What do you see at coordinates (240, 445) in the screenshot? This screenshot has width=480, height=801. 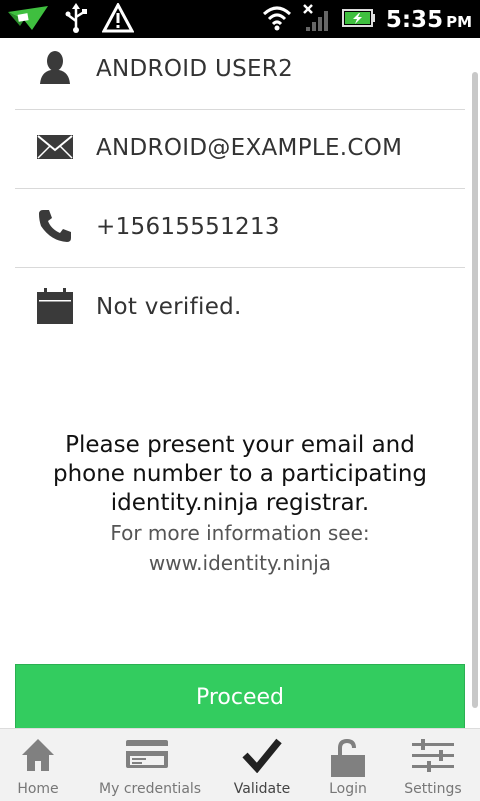 I see `instructions-line-1: Please present your email and` at bounding box center [240, 445].